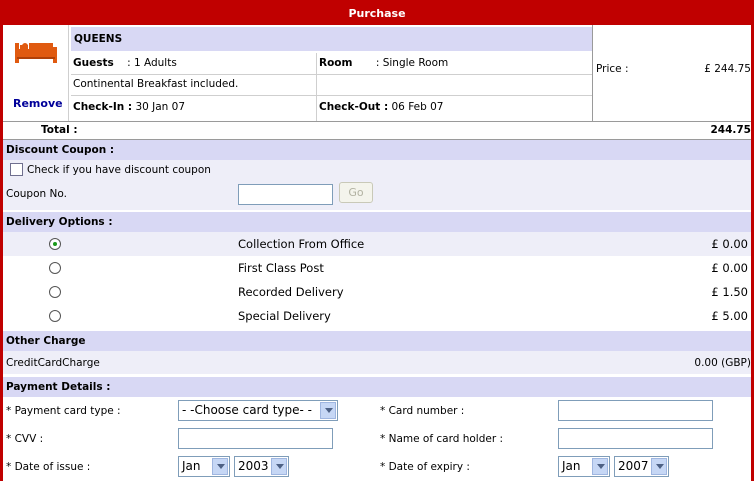 The image size is (754, 481). What do you see at coordinates (53, 363) in the screenshot?
I see `credit-card-charge-label: CreditCardCharge` at bounding box center [53, 363].